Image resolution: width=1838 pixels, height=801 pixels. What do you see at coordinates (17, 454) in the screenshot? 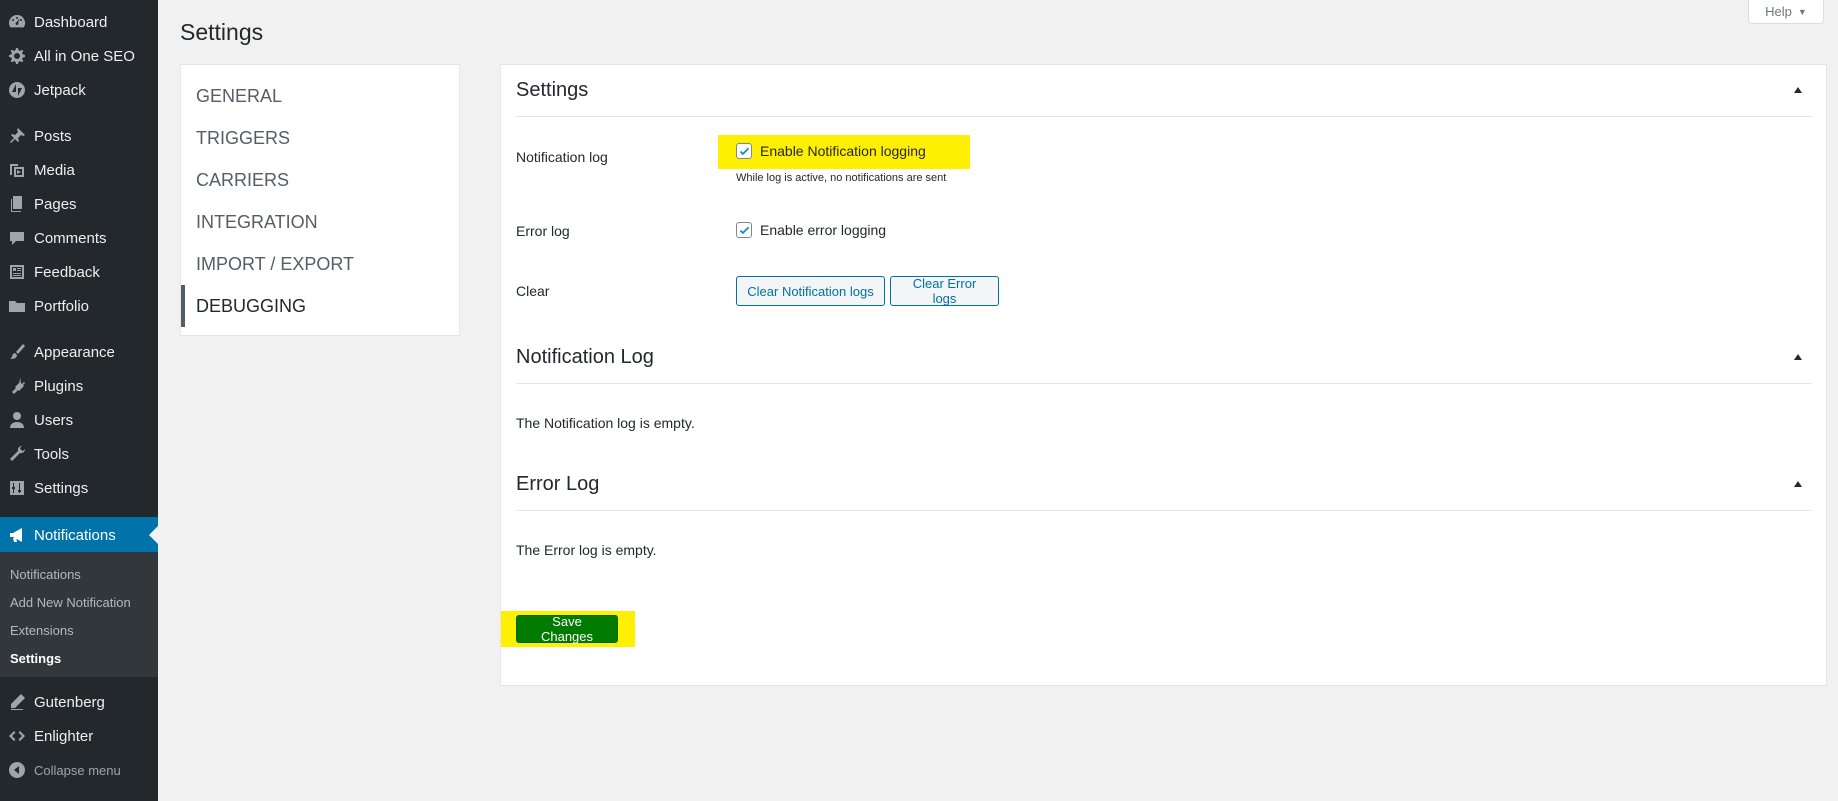
I see `wrench-icon` at bounding box center [17, 454].